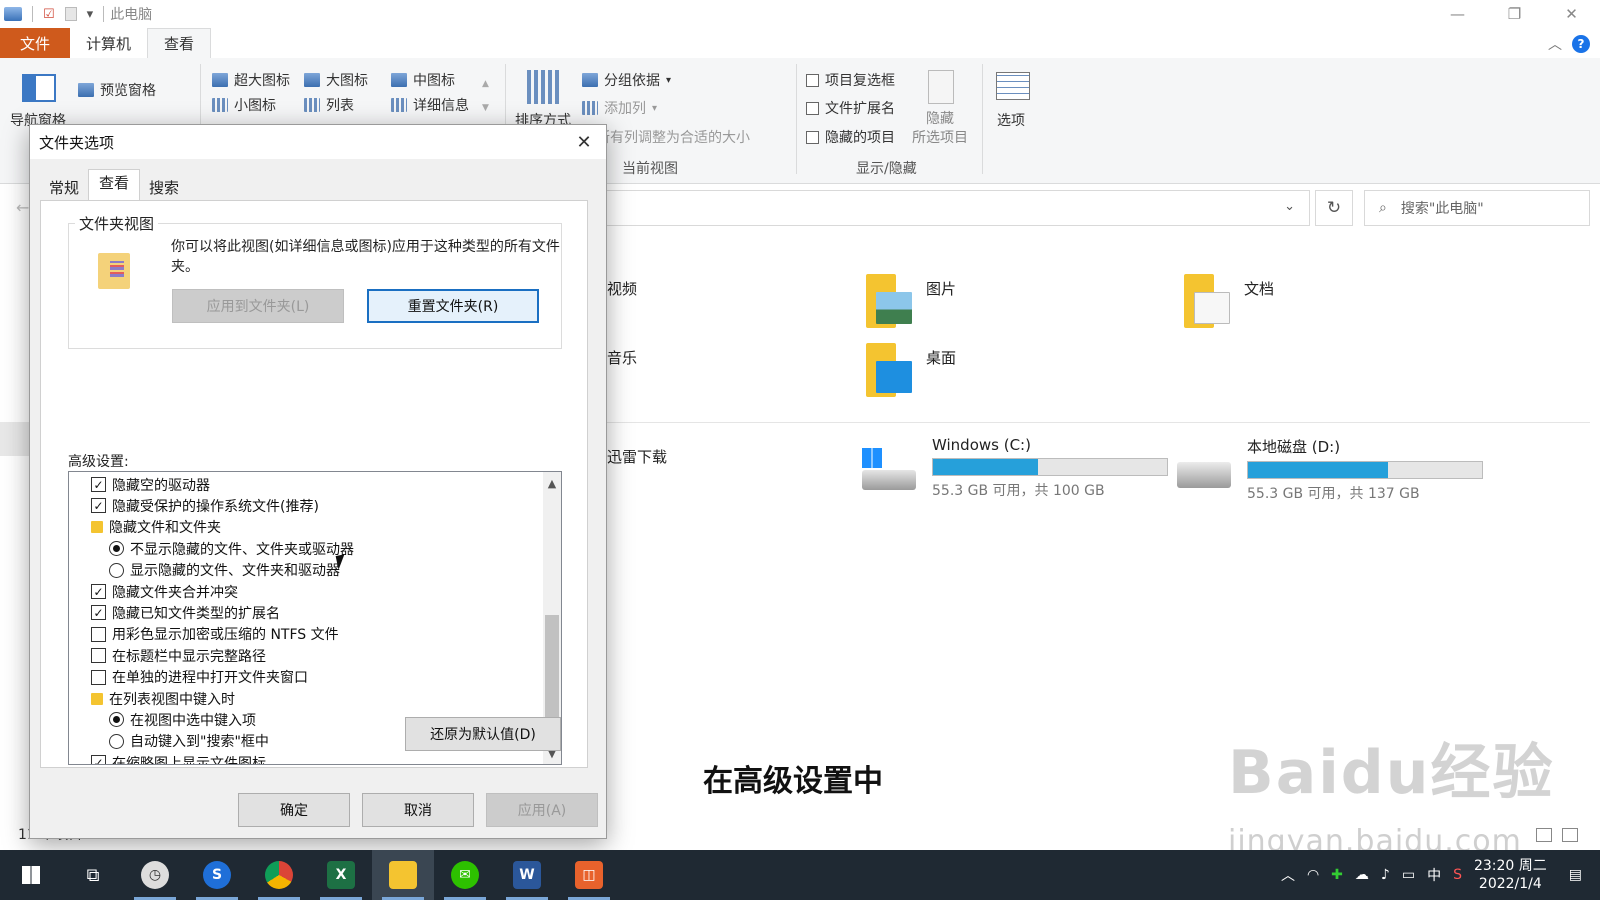 The width and height of the screenshot is (1600, 900). What do you see at coordinates (1457, 14) in the screenshot?
I see `minimize-button: —` at bounding box center [1457, 14].